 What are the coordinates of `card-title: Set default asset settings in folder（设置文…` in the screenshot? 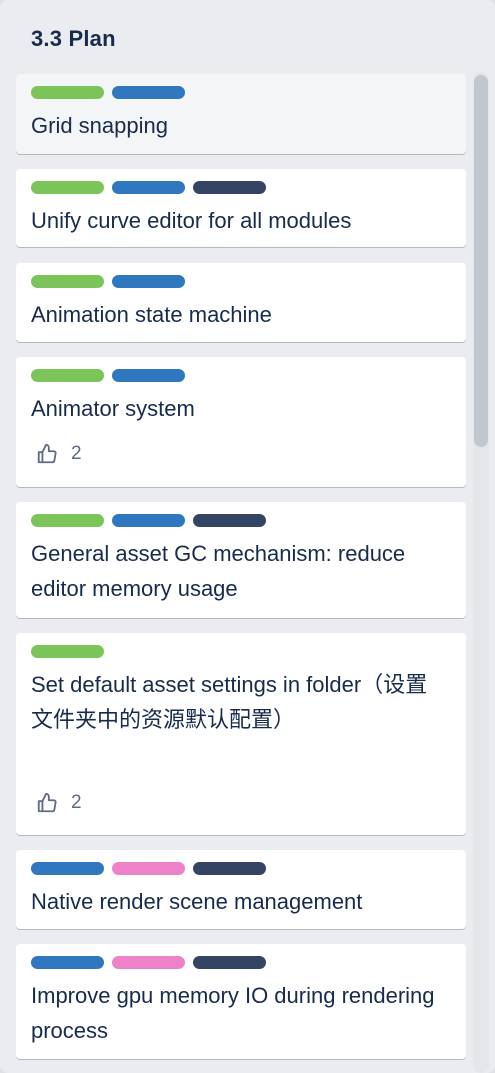 It's located at (229, 702).